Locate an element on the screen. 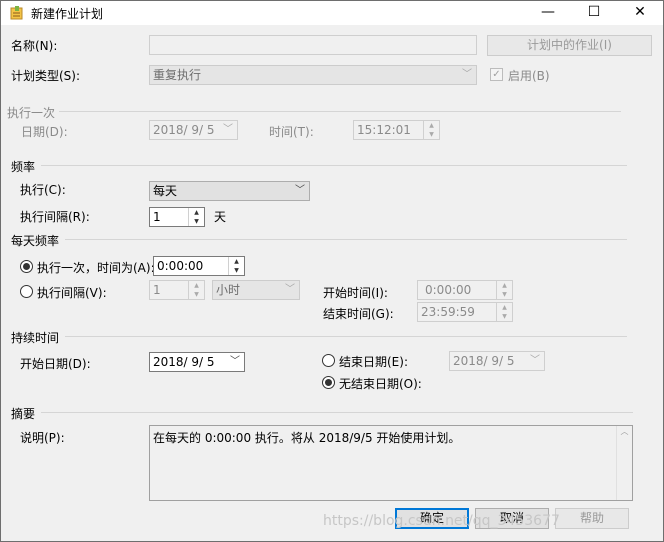 This screenshot has height=542, width=664. occurs-select: 每天 ﹀ is located at coordinates (229, 191).